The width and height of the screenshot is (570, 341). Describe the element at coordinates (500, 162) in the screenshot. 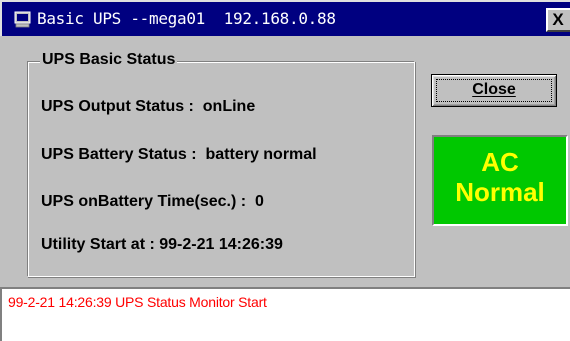

I see `ac-indicator-line1: AC` at that location.